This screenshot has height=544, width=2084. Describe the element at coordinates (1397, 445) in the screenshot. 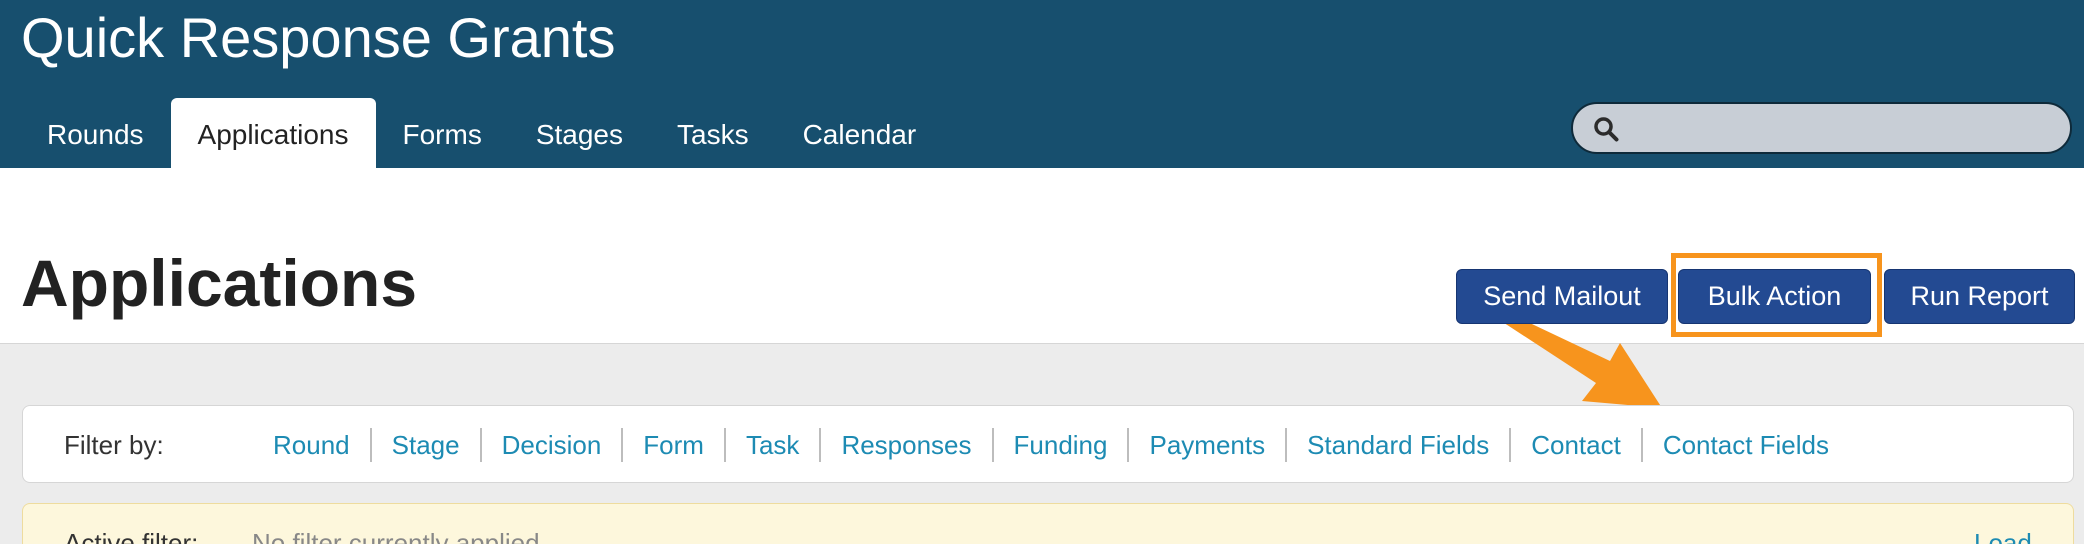

I see `filter-standard-fields: Standard Fields` at that location.